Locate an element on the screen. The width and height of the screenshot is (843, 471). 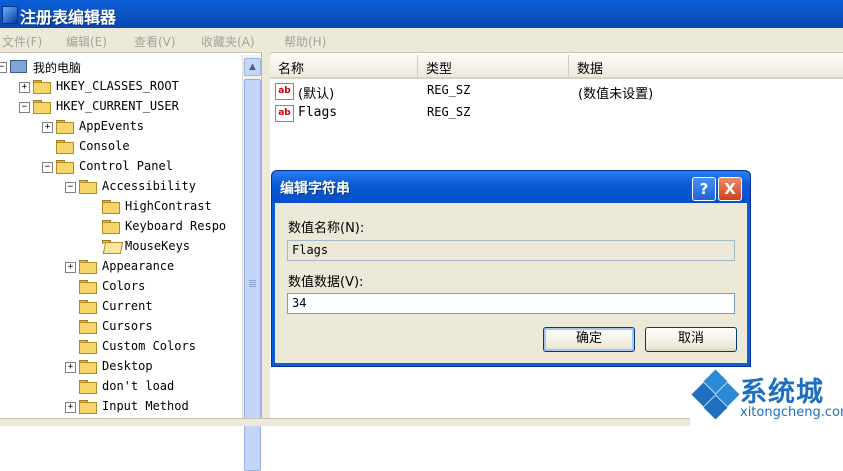
column-header-type: 类型 is located at coordinates (493, 67).